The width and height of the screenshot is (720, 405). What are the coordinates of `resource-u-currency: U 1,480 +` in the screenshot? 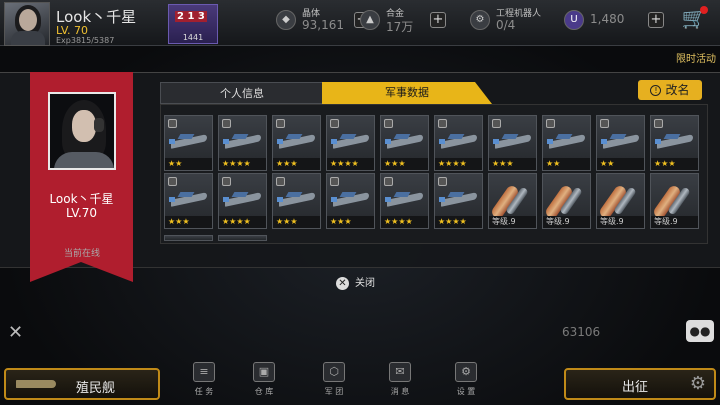 It's located at (619, 23).